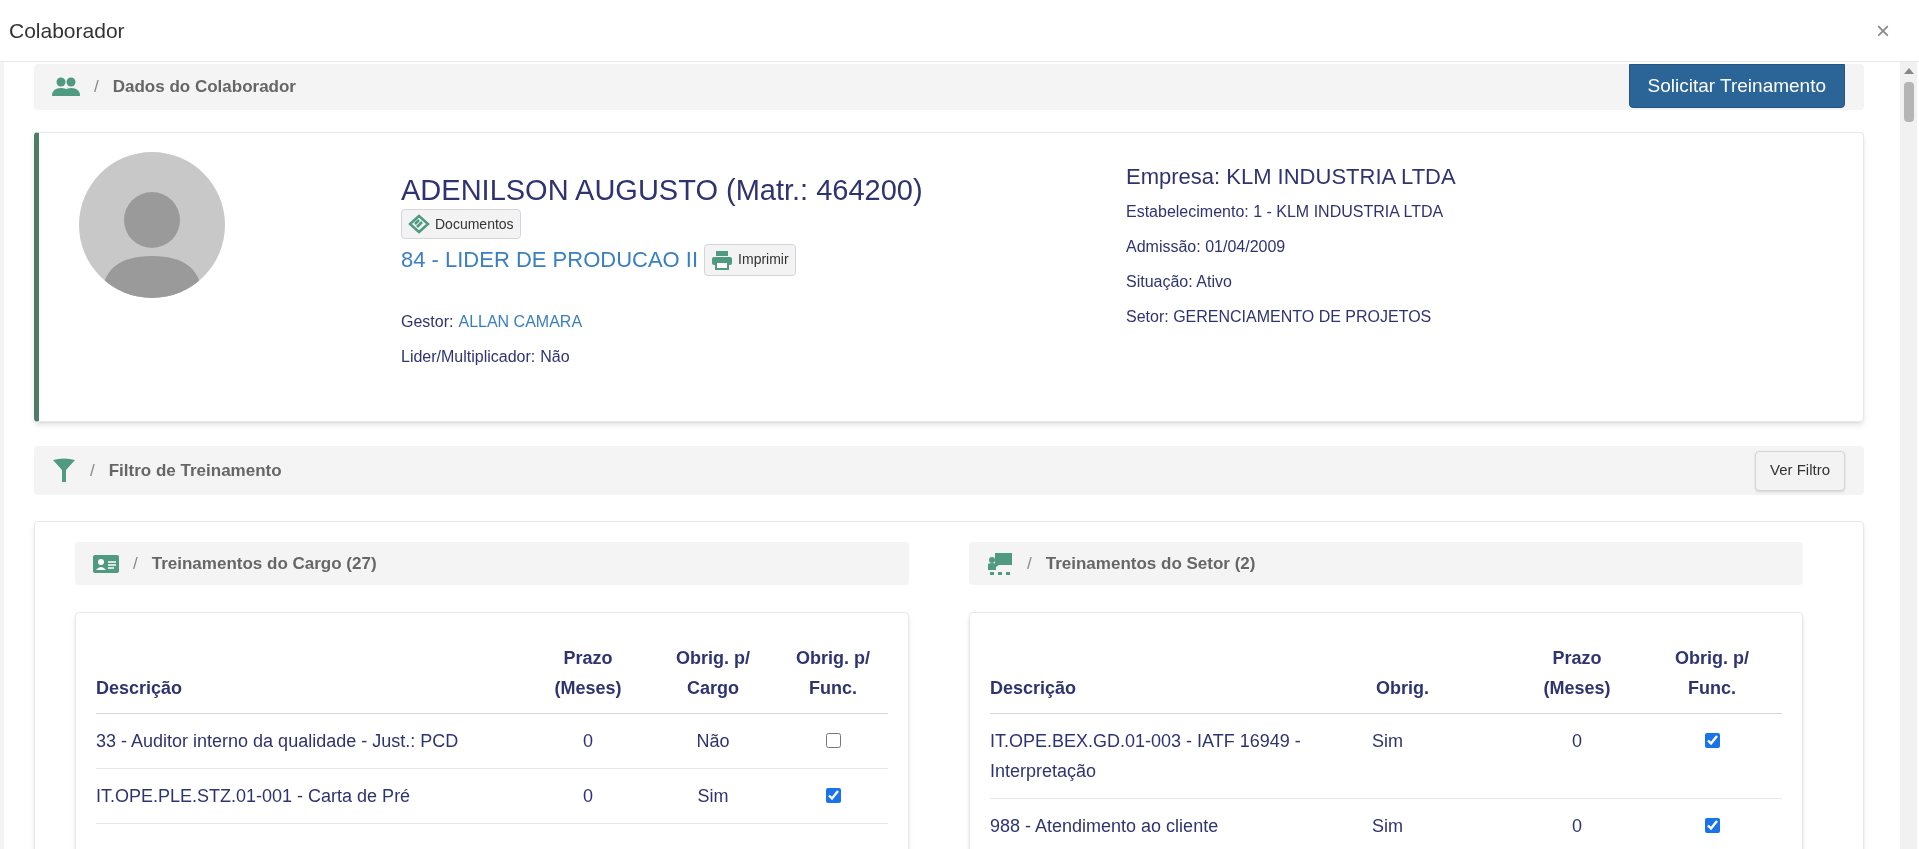 Image resolution: width=1919 pixels, height=849 pixels. I want to click on detail-text: Setor: GERENCIAMENTO DE PROJETOS, so click(1279, 317).